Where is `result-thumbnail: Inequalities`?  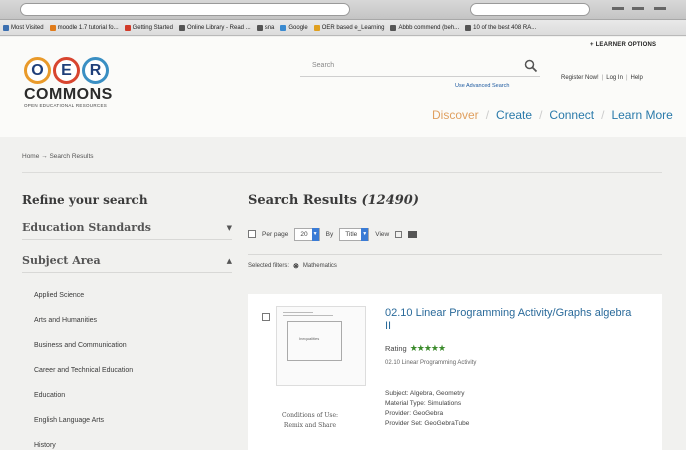 result-thumbnail: Inequalities is located at coordinates (321, 346).